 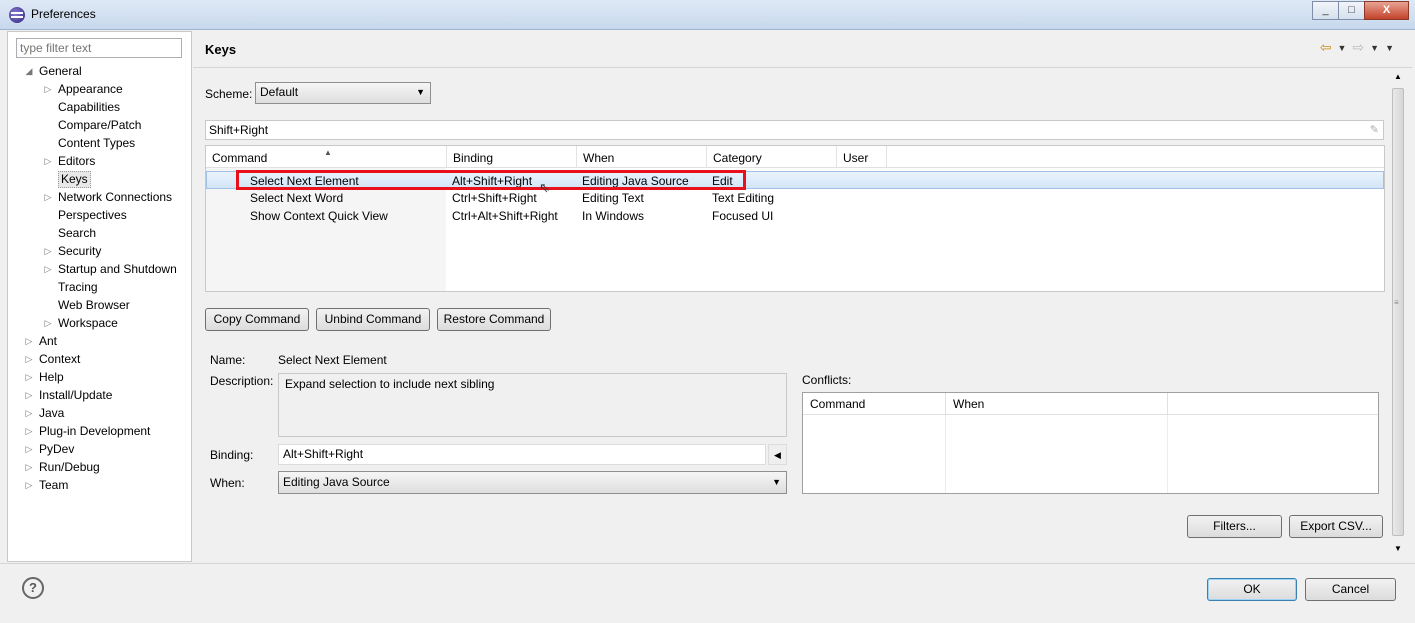 I want to click on tree-item: ▷ Context, so click(x=99, y=359).